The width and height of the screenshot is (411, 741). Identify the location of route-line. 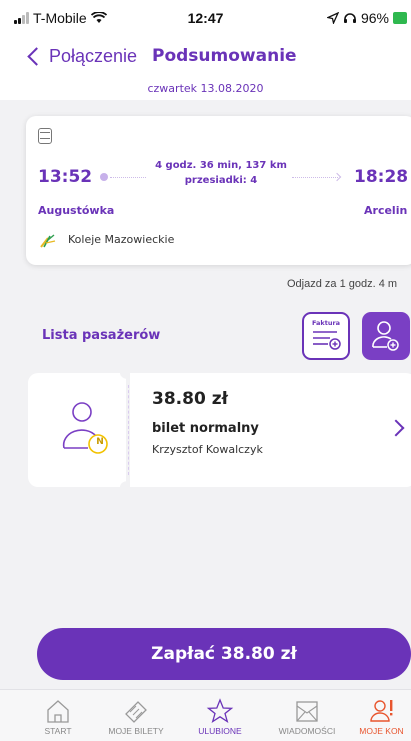
(315, 177).